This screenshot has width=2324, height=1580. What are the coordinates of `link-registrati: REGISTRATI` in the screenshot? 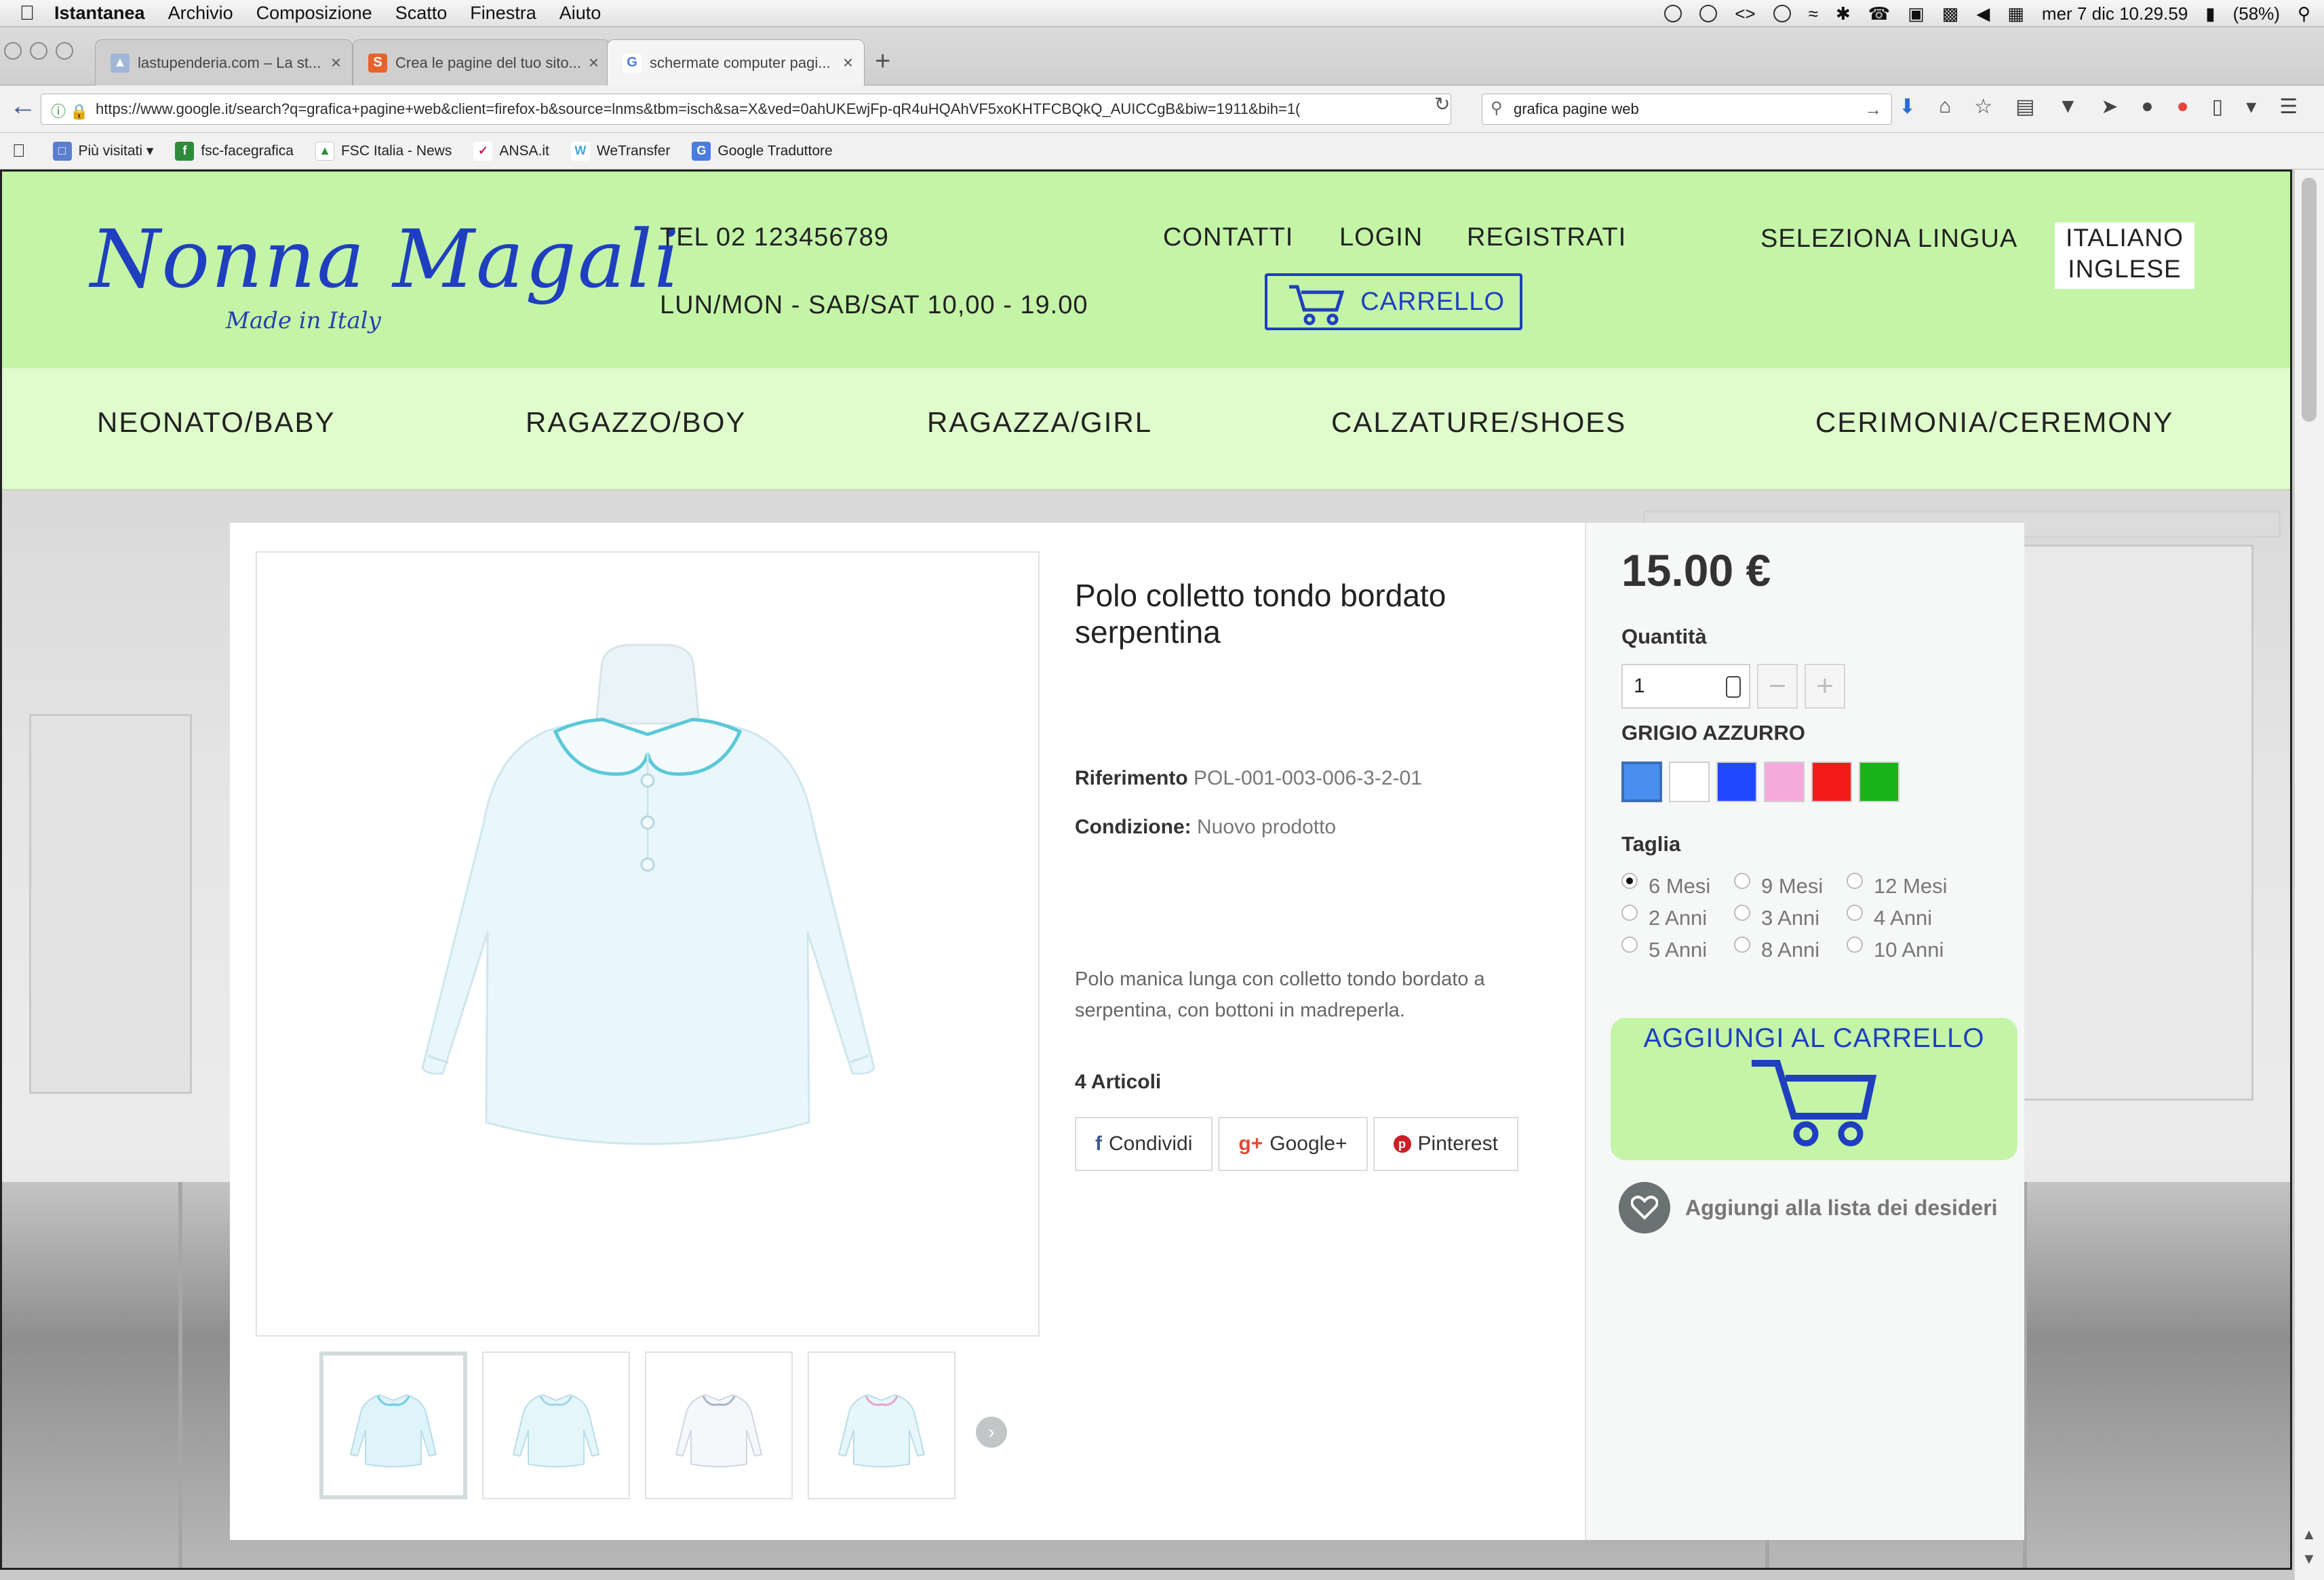 It's located at (1546, 238).